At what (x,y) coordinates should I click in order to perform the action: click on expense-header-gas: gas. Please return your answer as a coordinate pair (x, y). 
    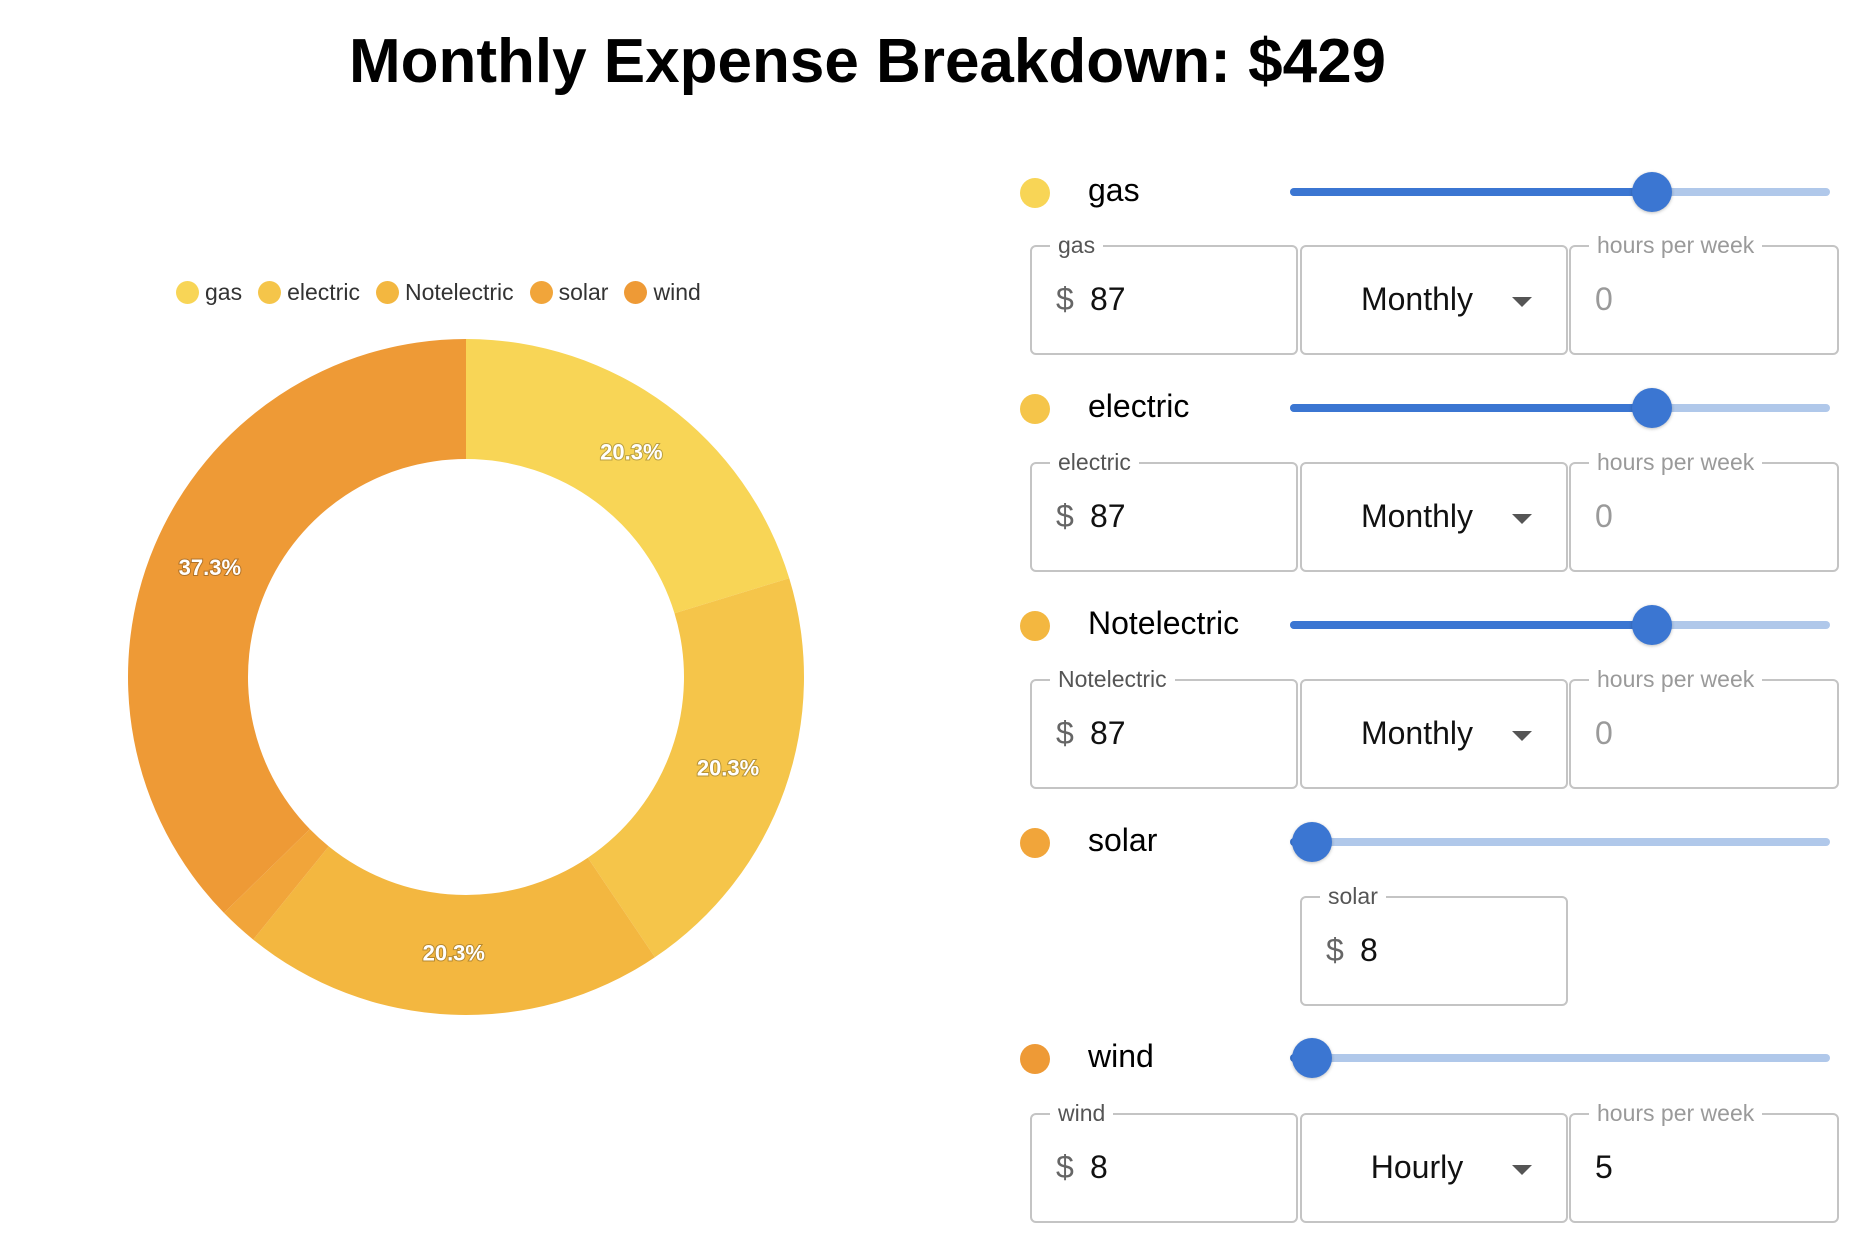
    Looking at the image, I should click on (1430, 193).